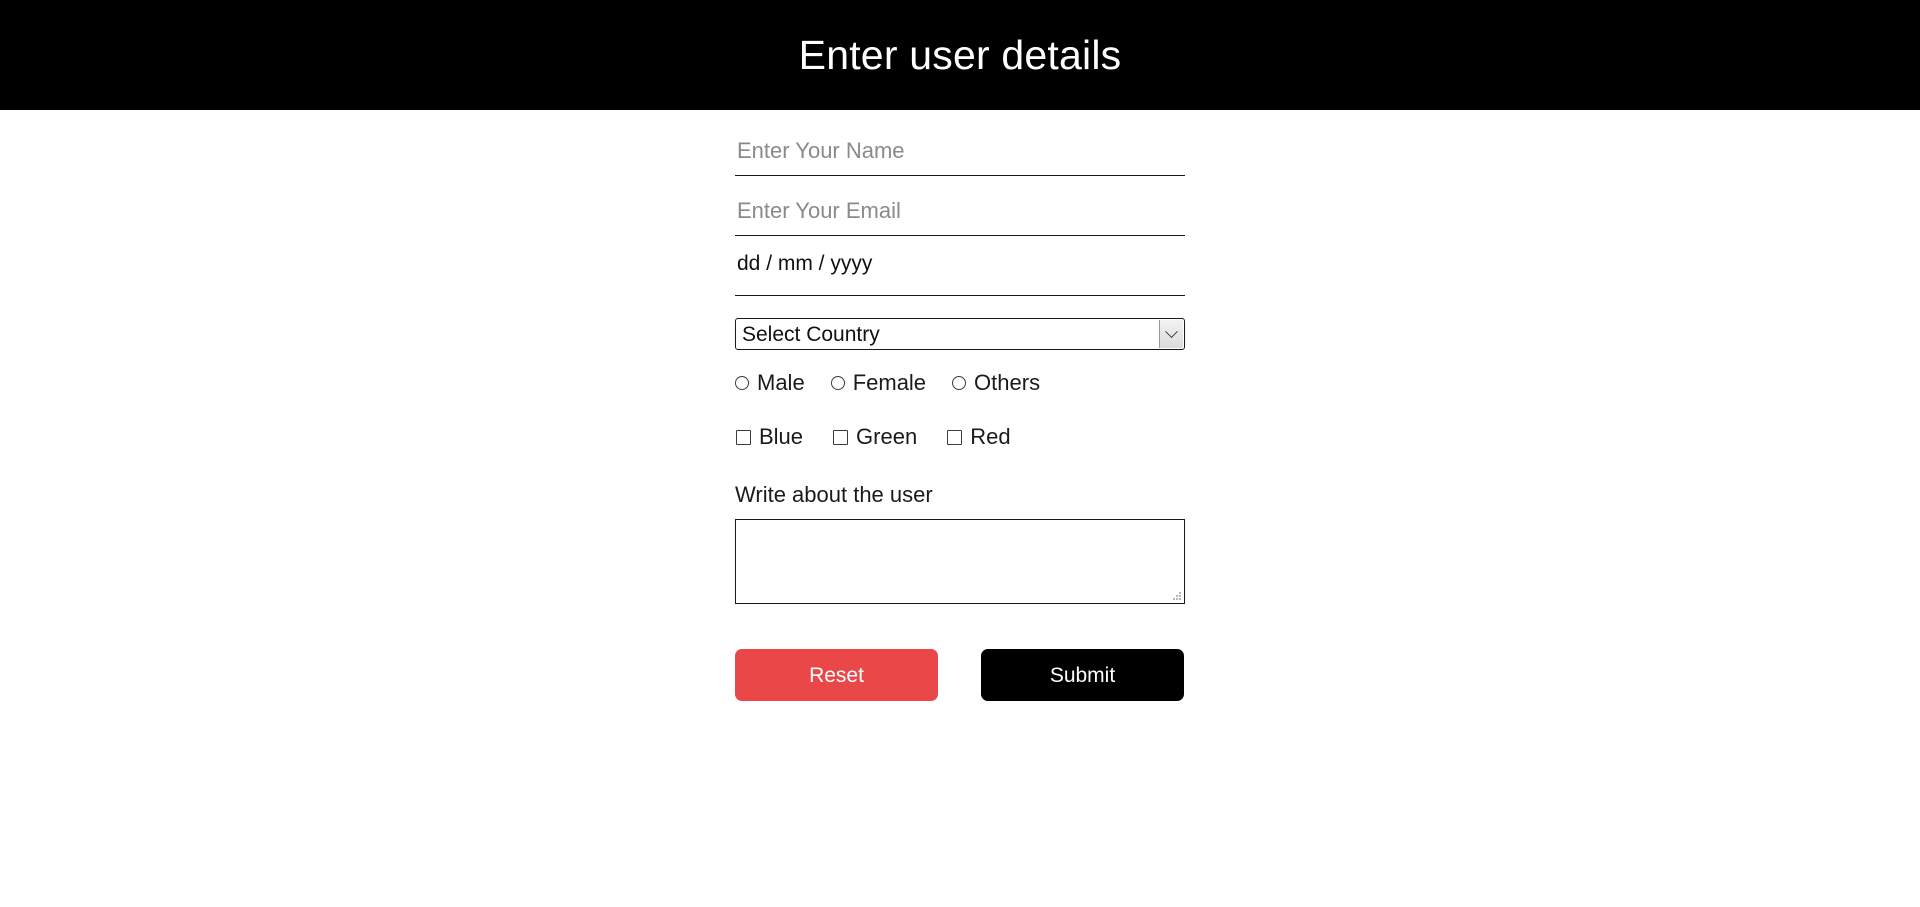 The image size is (1920, 907). Describe the element at coordinates (1007, 382) in the screenshot. I see `radio-label-others: Others` at that location.